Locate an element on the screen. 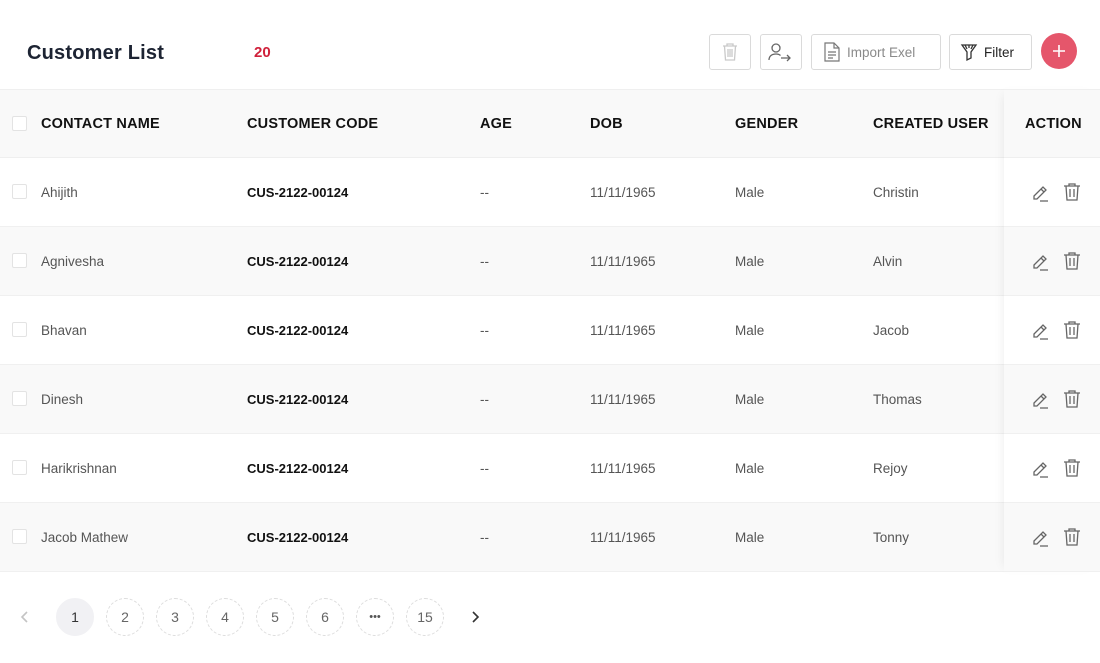  page-2-button: 2 is located at coordinates (125, 617).